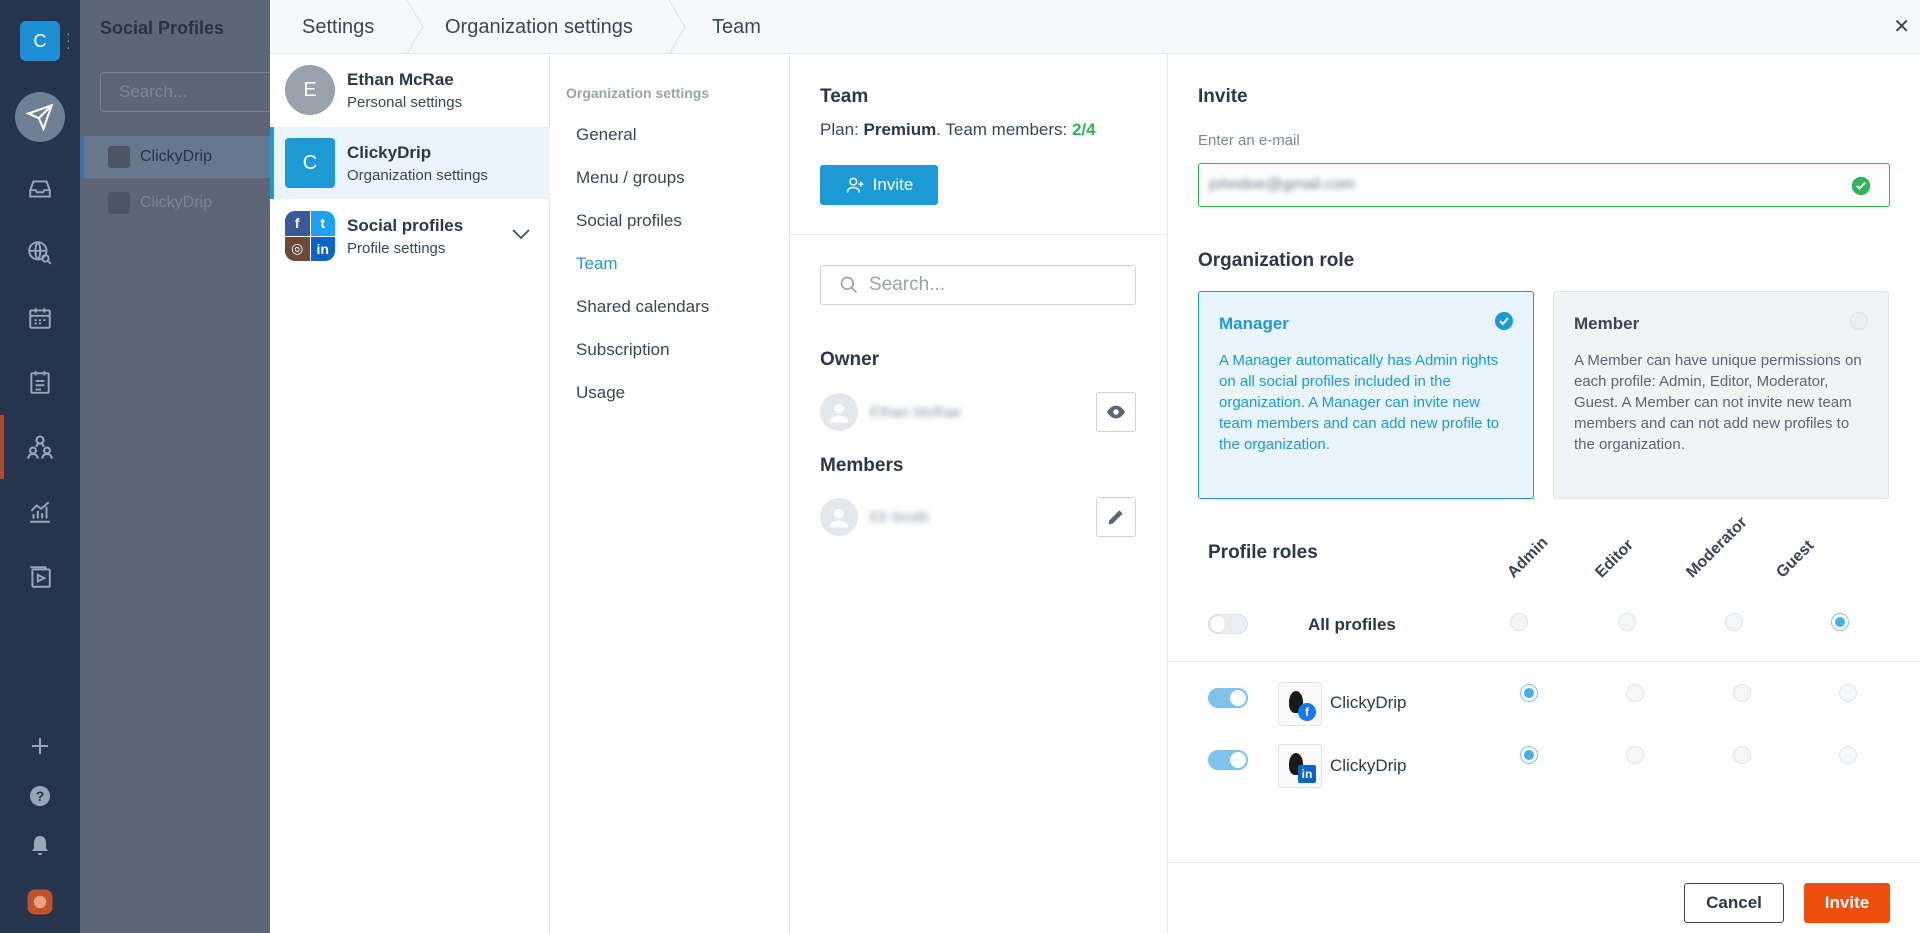 Image resolution: width=1920 pixels, height=933 pixels. Describe the element at coordinates (855, 185) in the screenshot. I see `add-user-icon` at that location.